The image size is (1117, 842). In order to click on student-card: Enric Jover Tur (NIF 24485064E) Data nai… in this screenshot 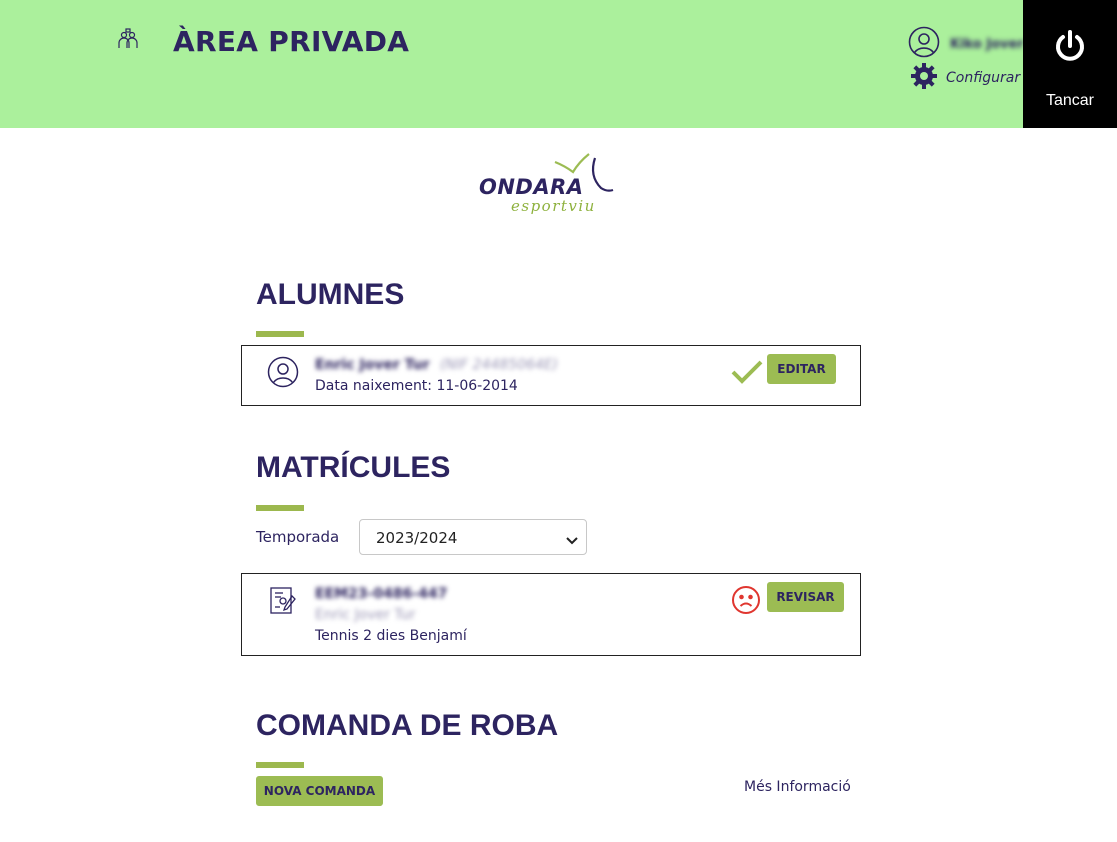, I will do `click(551, 375)`.